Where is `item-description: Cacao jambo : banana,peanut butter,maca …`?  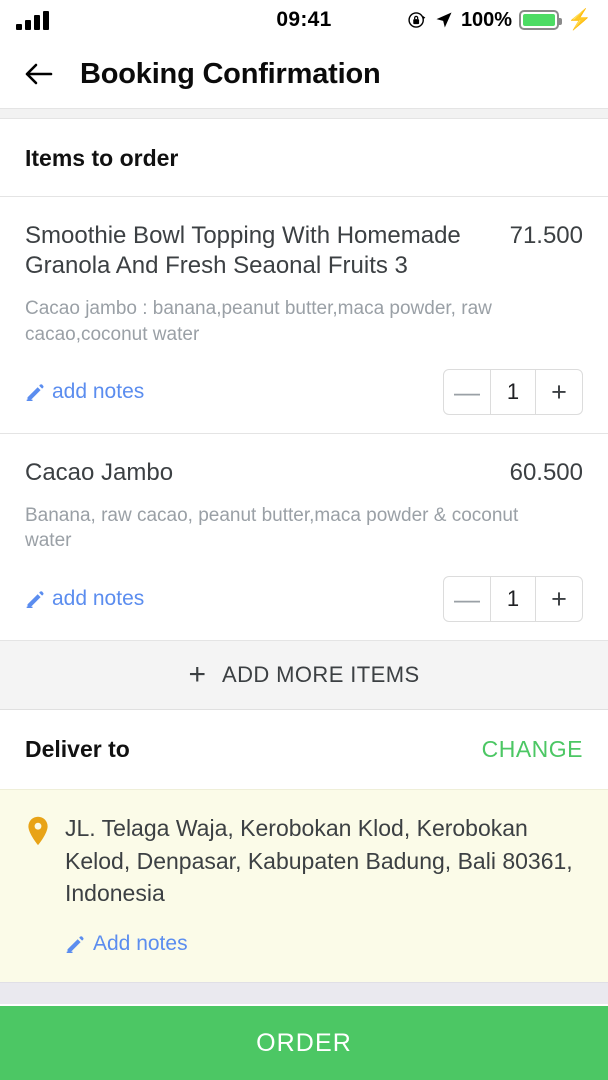 item-description: Cacao jambo : banana,peanut butter,maca … is located at coordinates (258, 321).